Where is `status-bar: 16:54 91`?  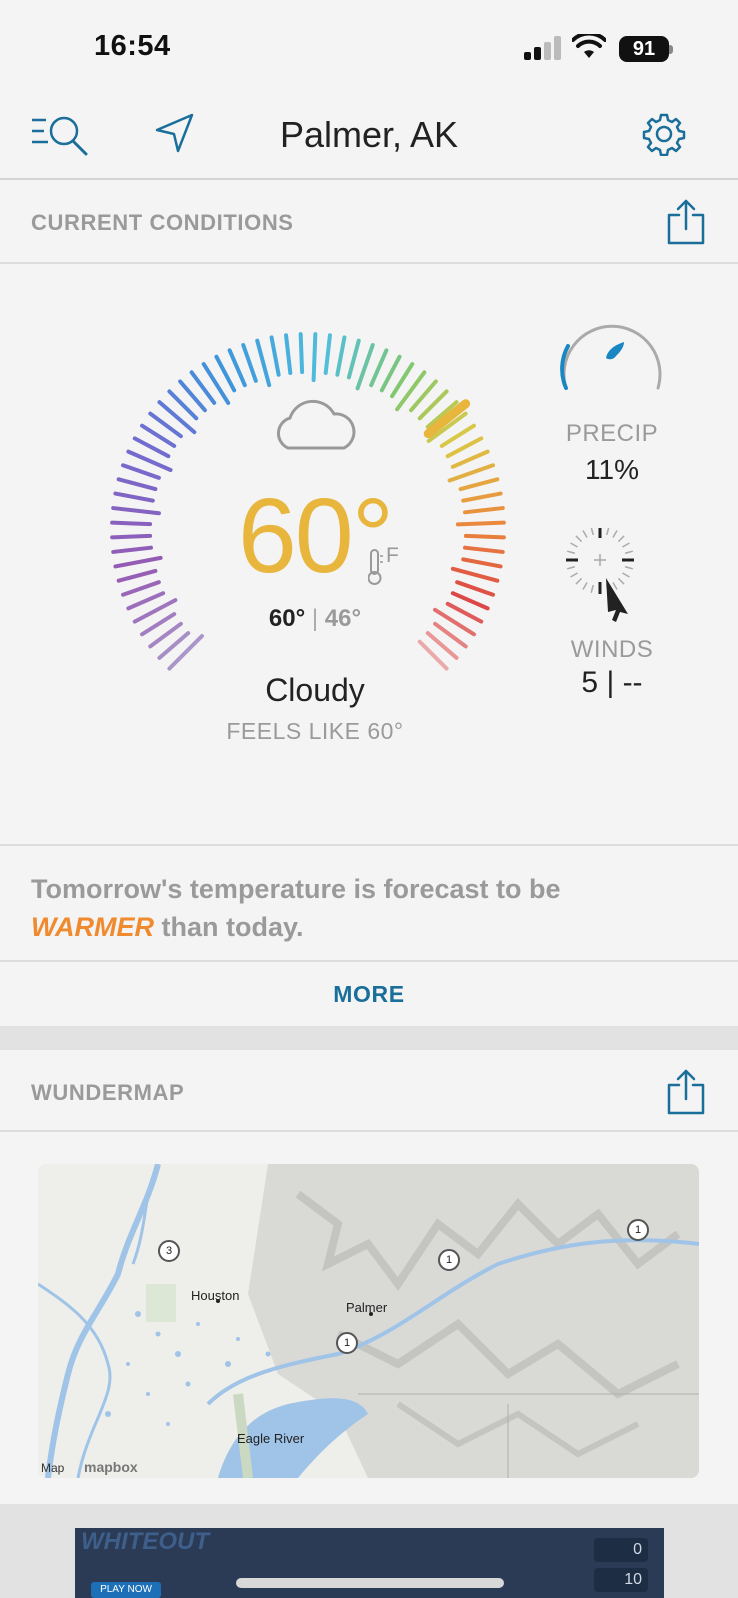 status-bar: 16:54 91 is located at coordinates (369, 48).